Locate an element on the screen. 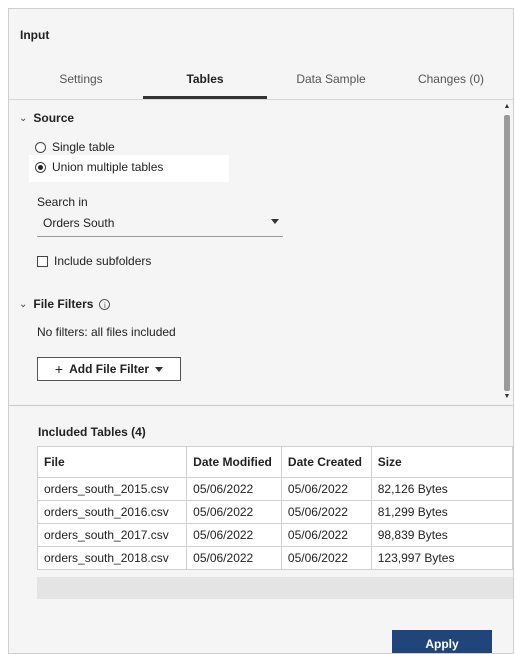  column-header-date-created: Date Created is located at coordinates (326, 462).